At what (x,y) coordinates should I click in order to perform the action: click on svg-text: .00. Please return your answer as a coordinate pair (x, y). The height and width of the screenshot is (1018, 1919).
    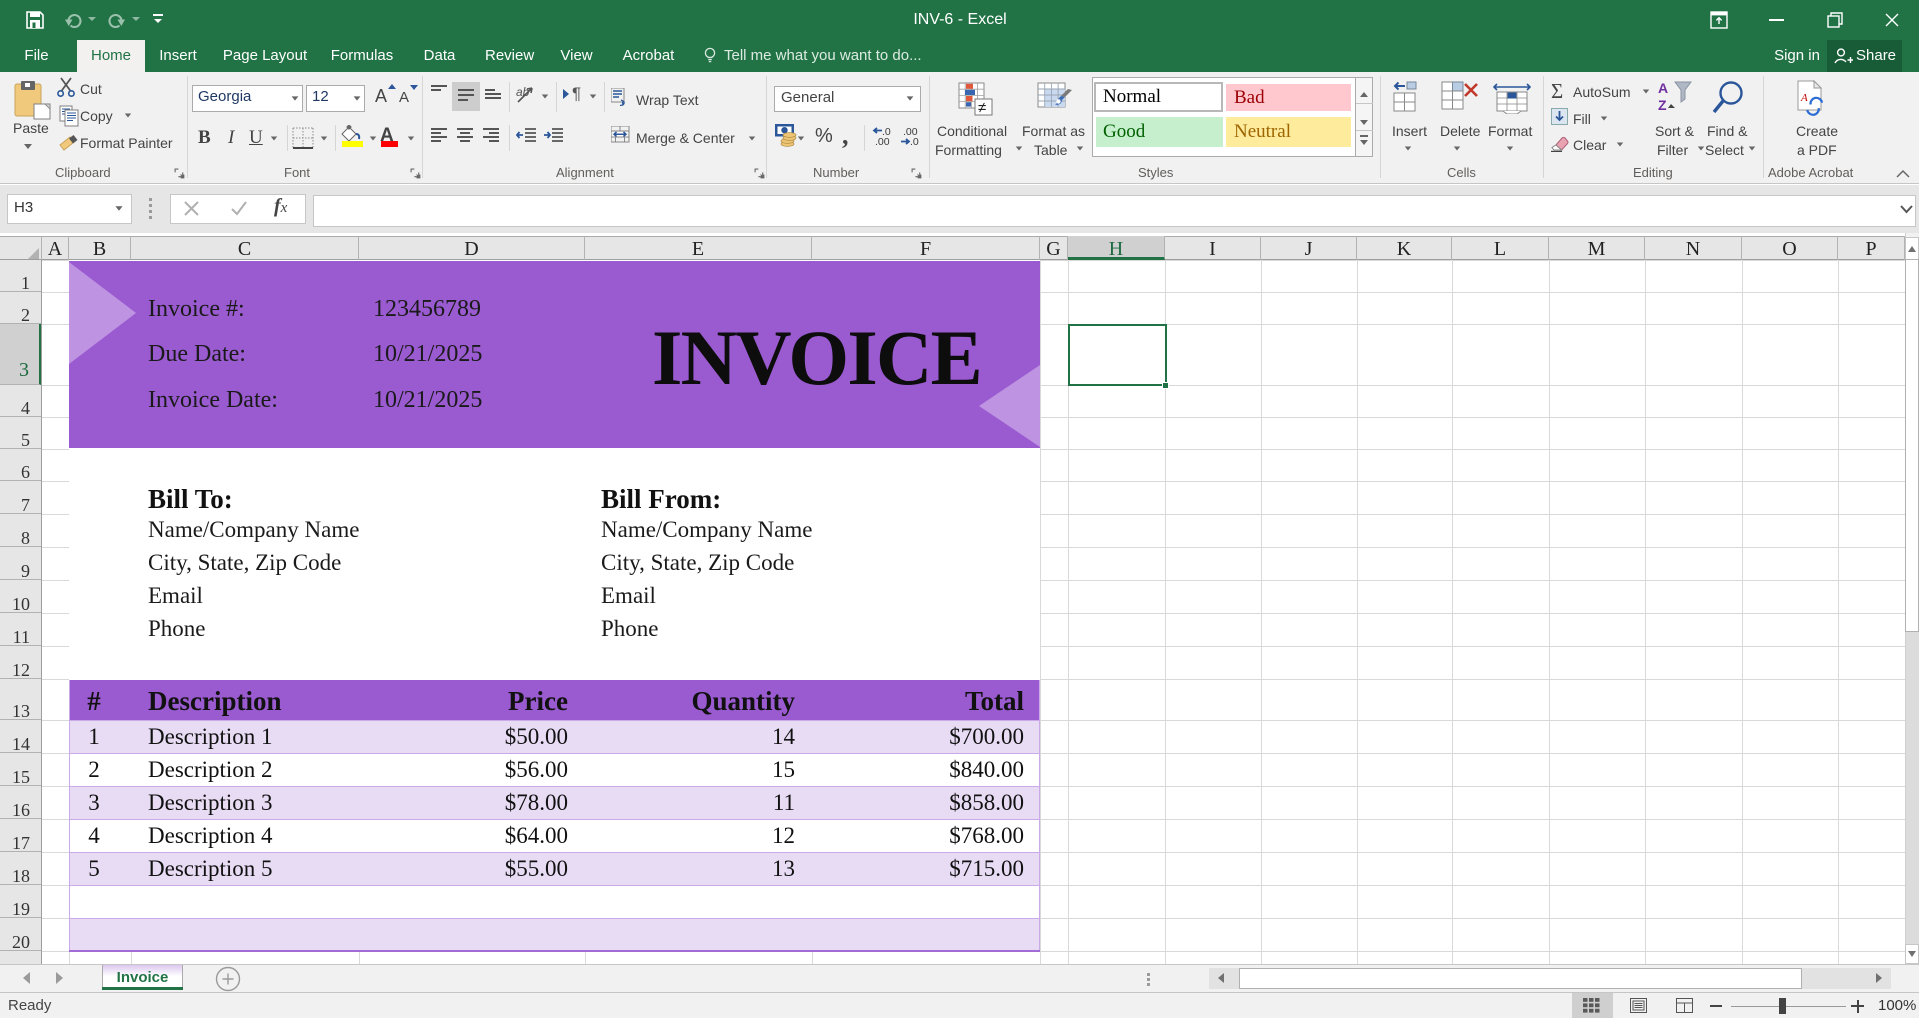
    Looking at the image, I should click on (882, 141).